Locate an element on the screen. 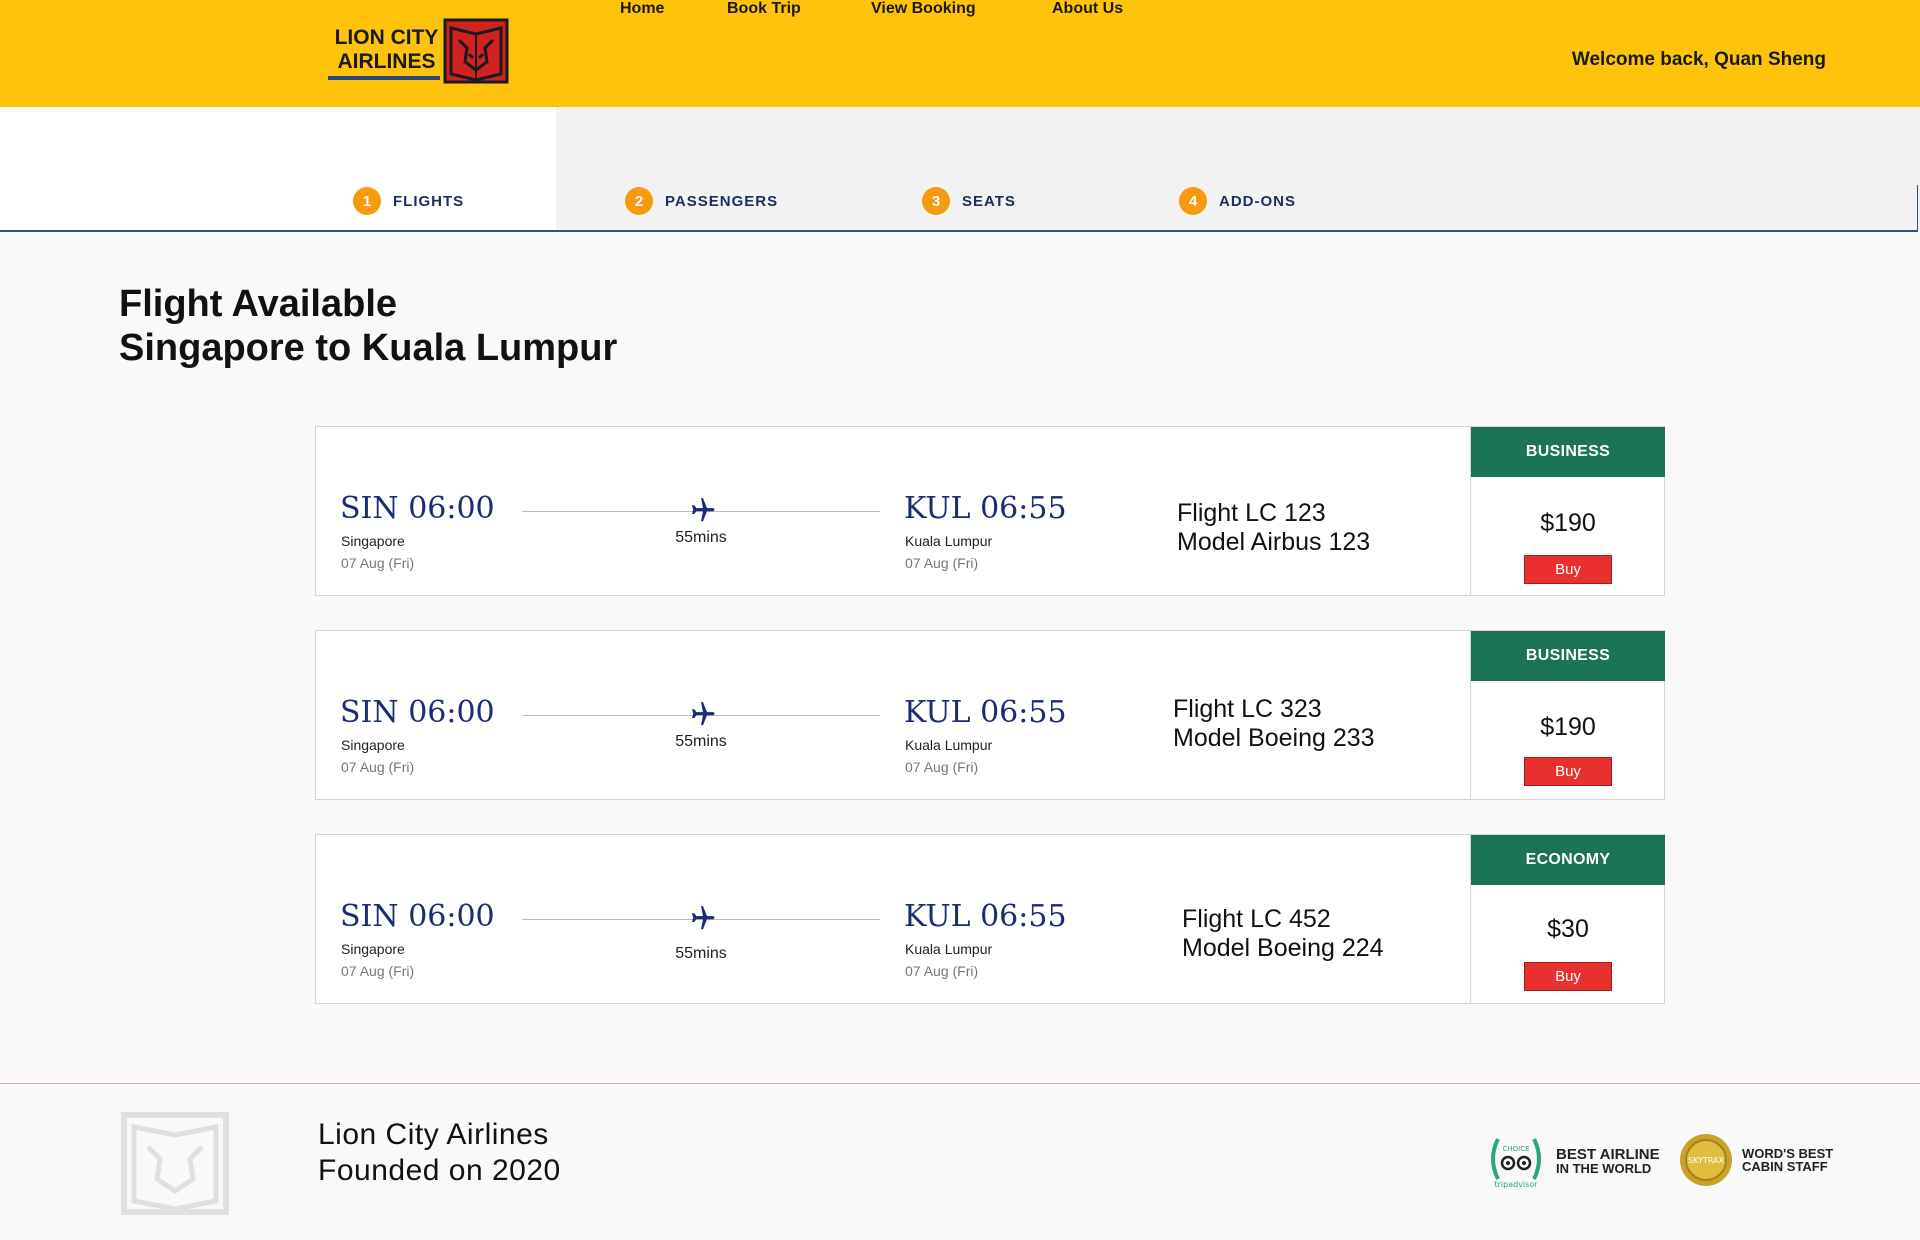  flight-info: Flight LC 452 Model Boeing 224 is located at coordinates (1283, 934).